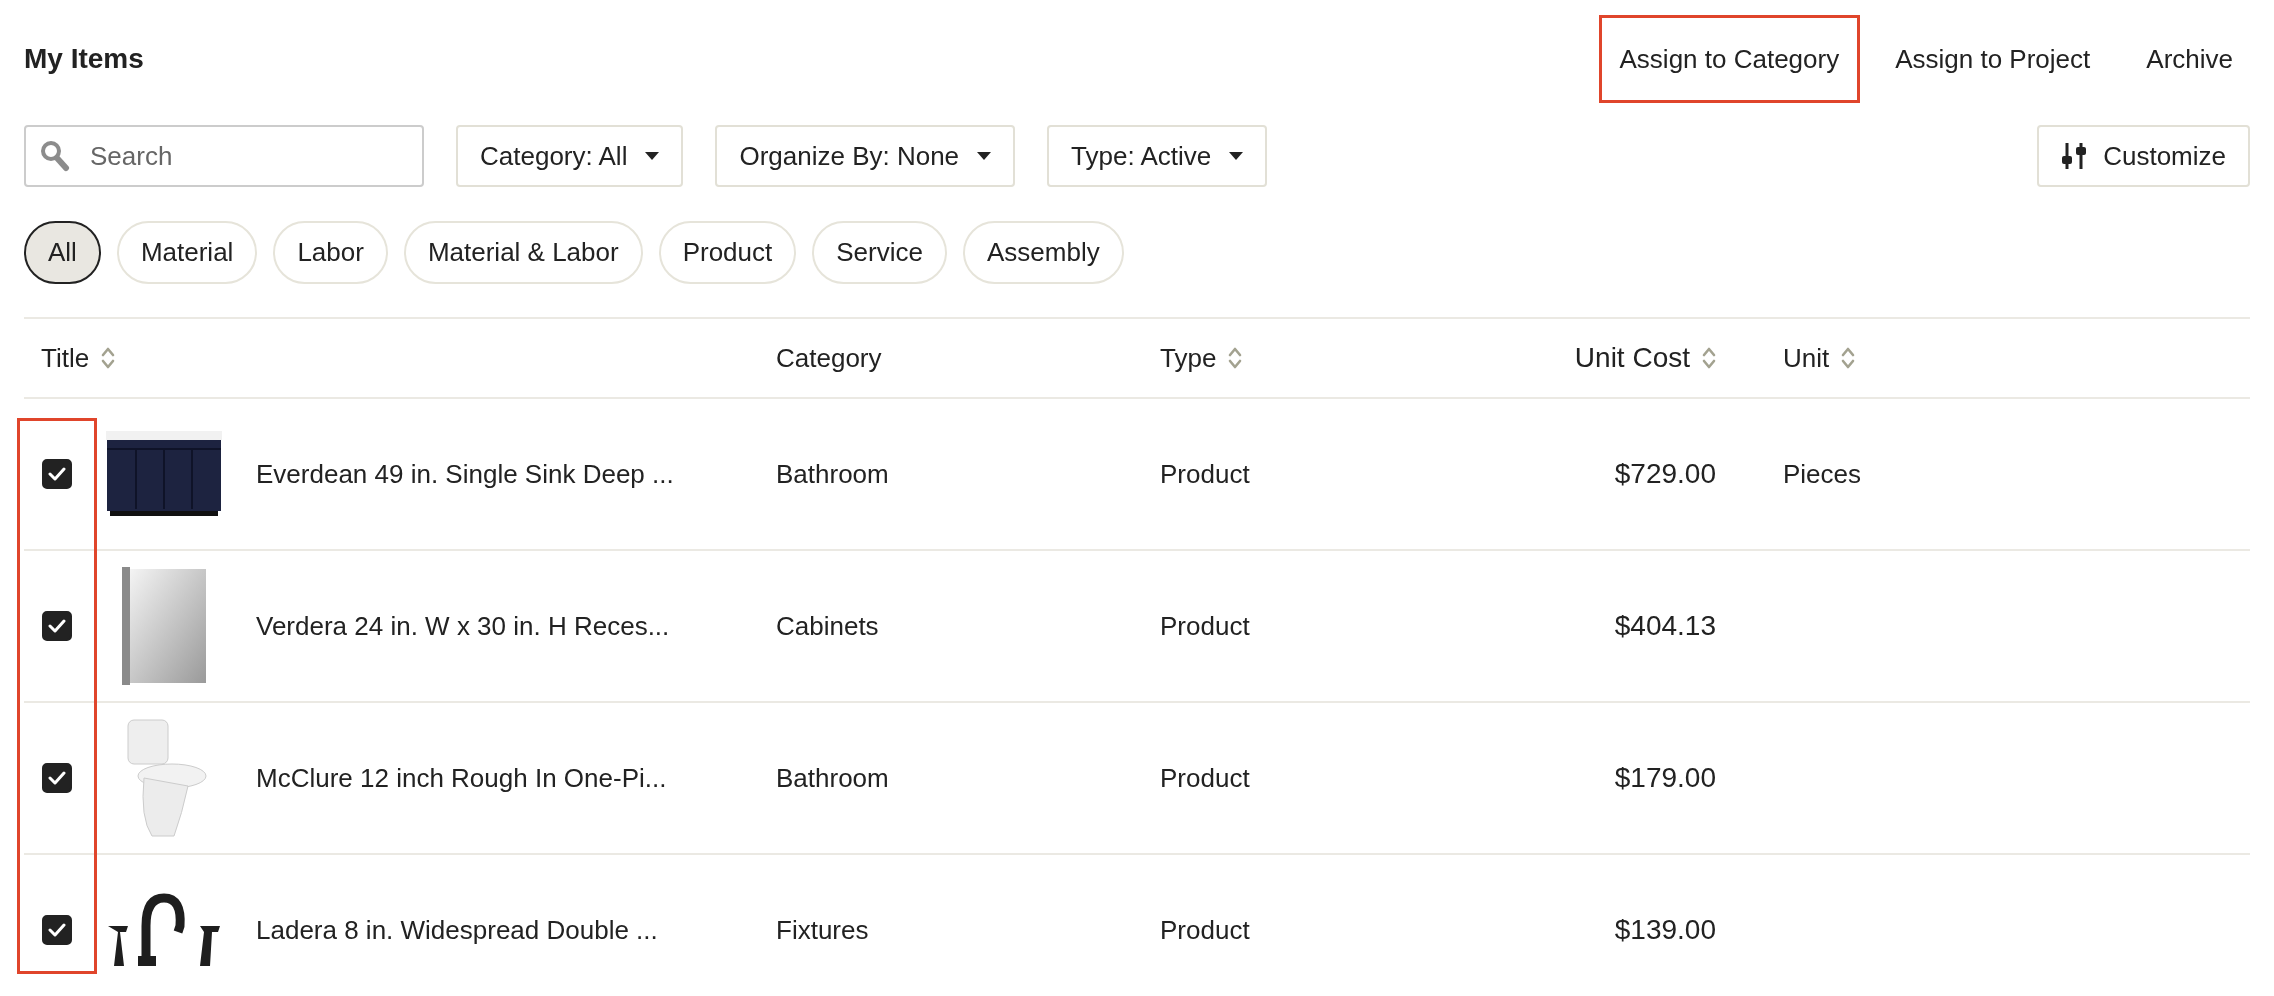 The width and height of the screenshot is (2274, 996). What do you see at coordinates (330, 252) in the screenshot?
I see `type-chip: Labor` at bounding box center [330, 252].